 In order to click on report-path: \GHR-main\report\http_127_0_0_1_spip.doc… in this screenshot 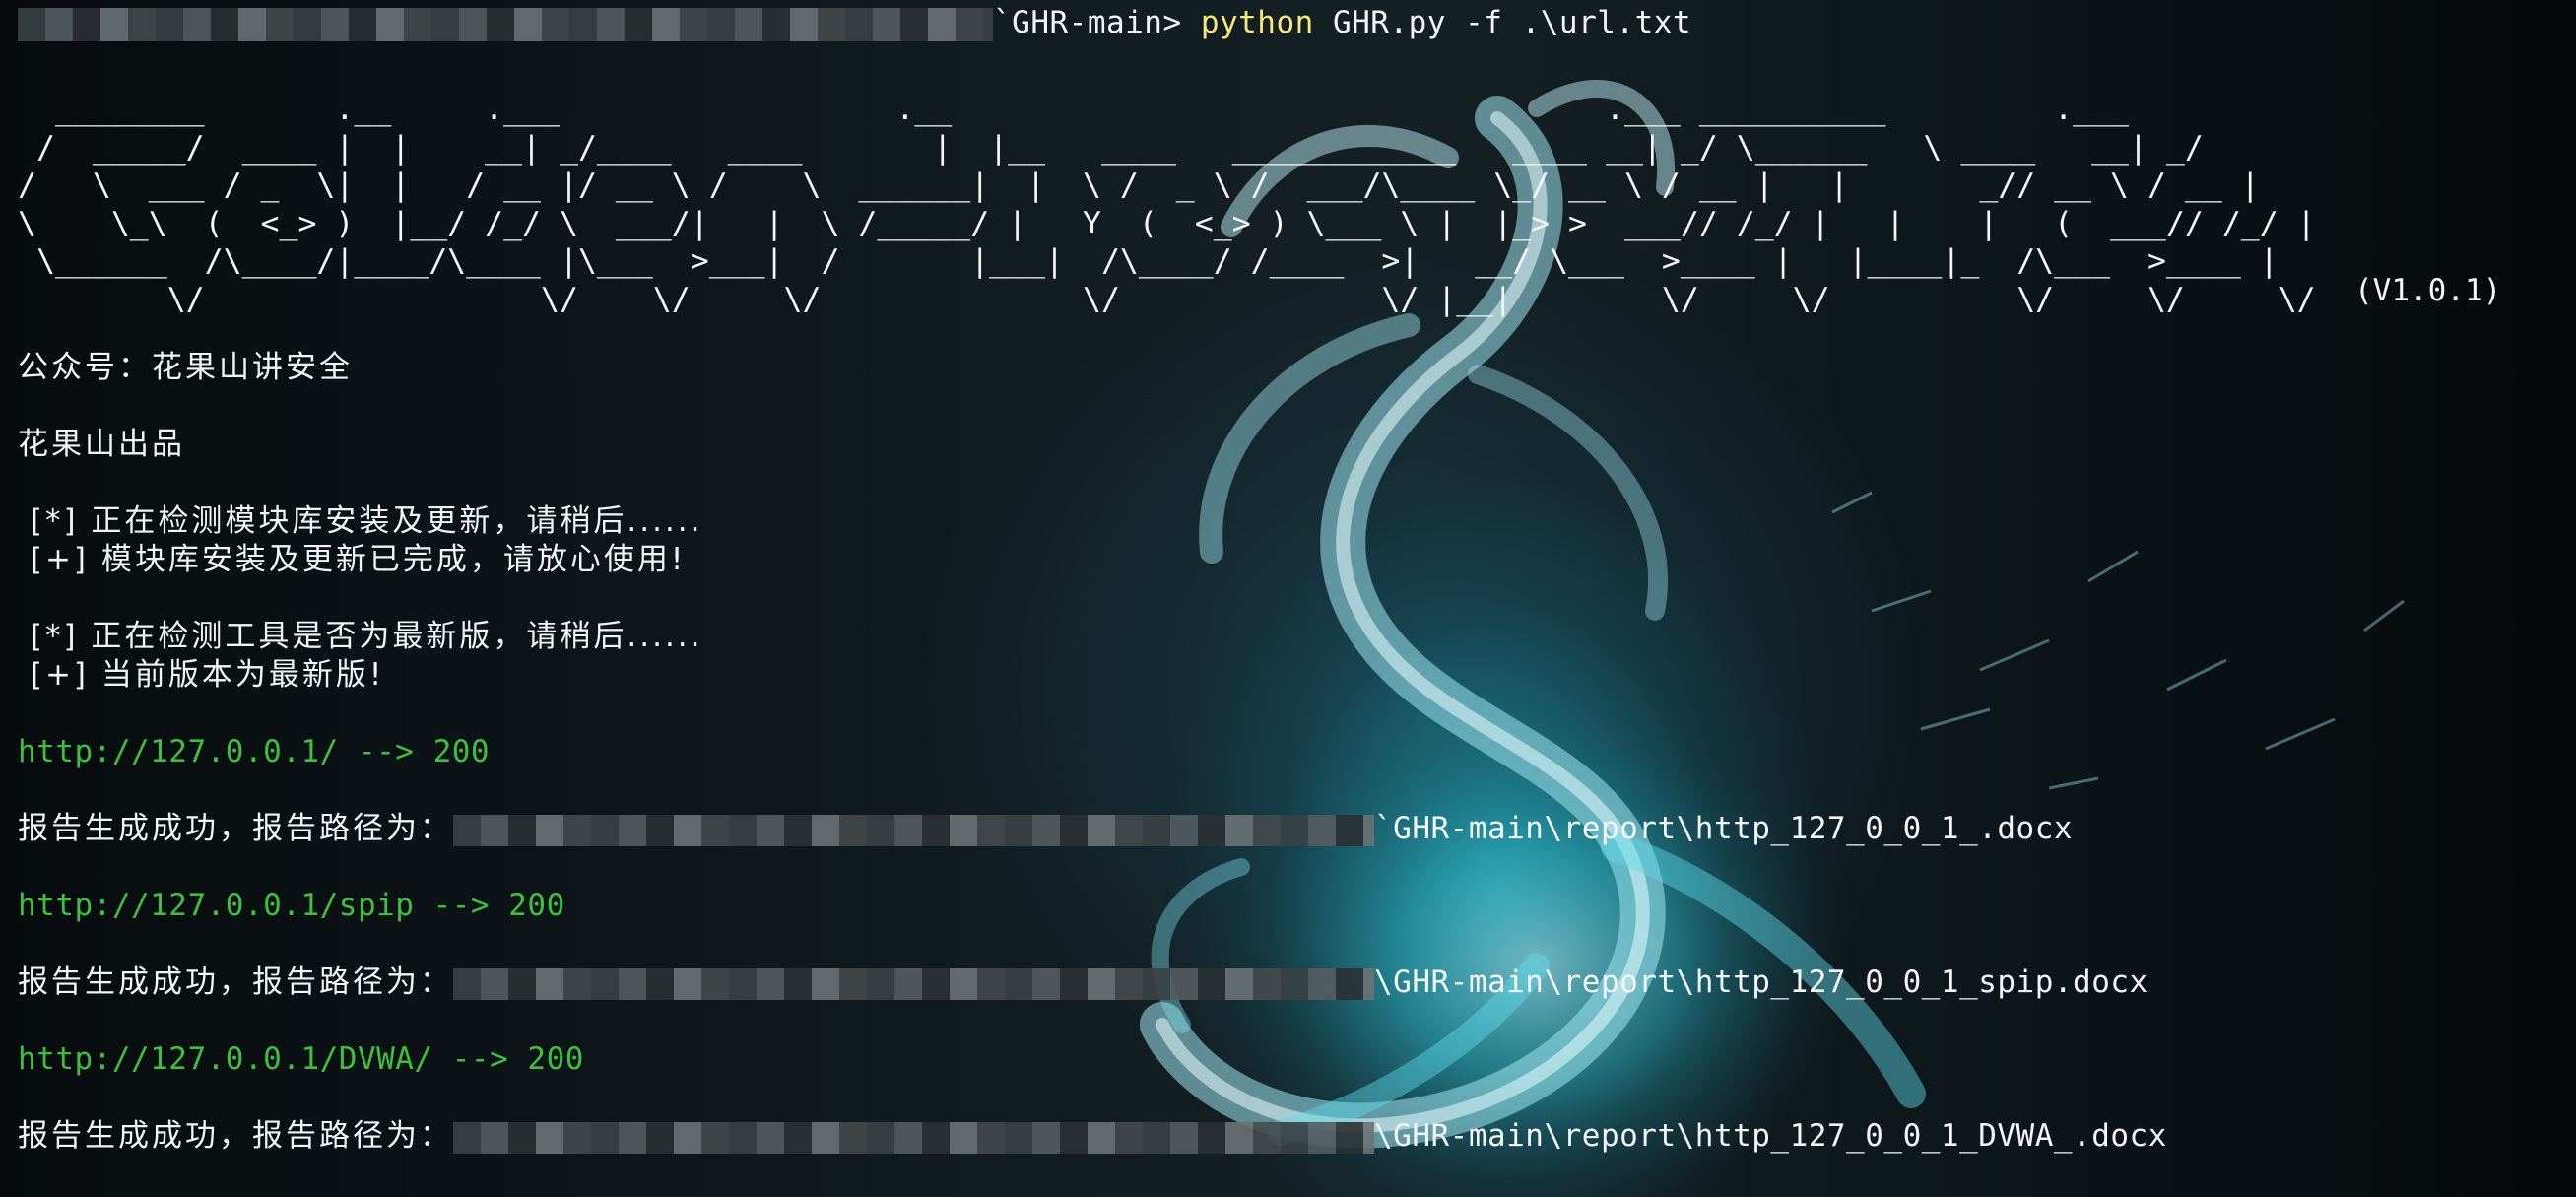, I will do `click(1761, 982)`.